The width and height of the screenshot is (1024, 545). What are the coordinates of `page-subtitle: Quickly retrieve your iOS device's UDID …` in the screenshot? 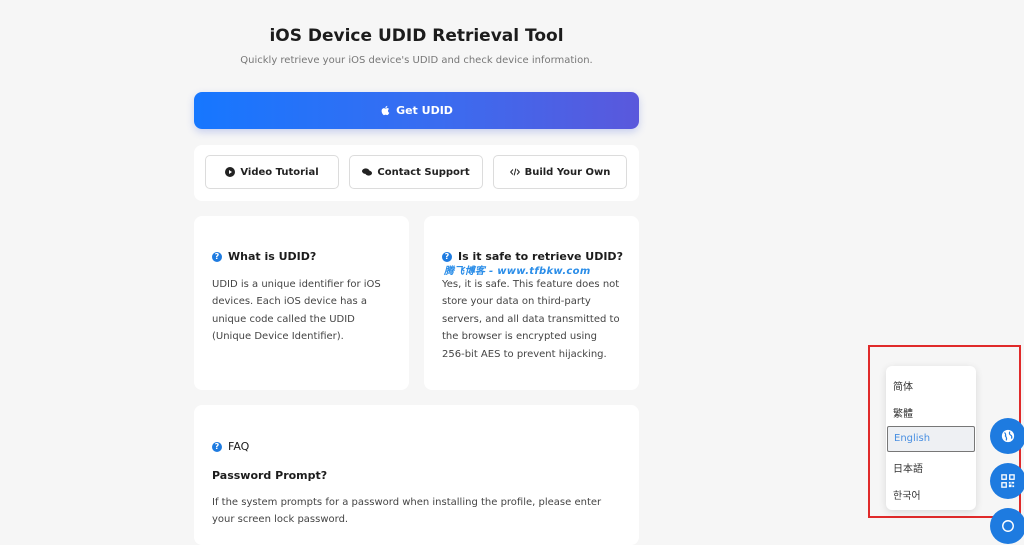 It's located at (416, 60).